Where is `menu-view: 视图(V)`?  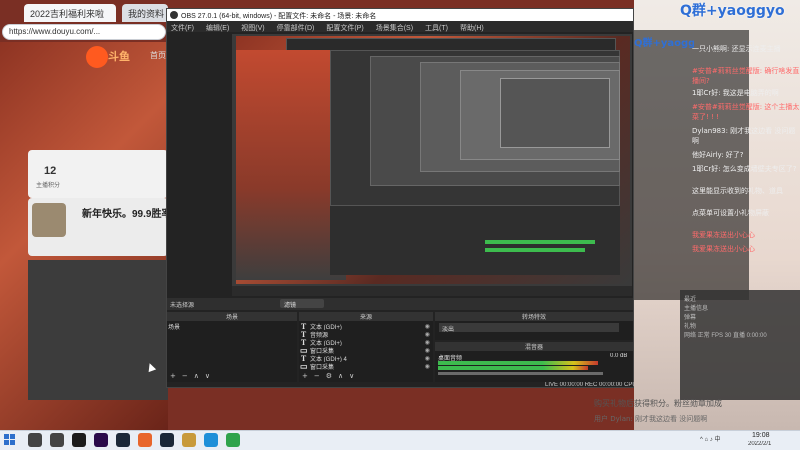
menu-view: 视图(V) is located at coordinates (252, 27).